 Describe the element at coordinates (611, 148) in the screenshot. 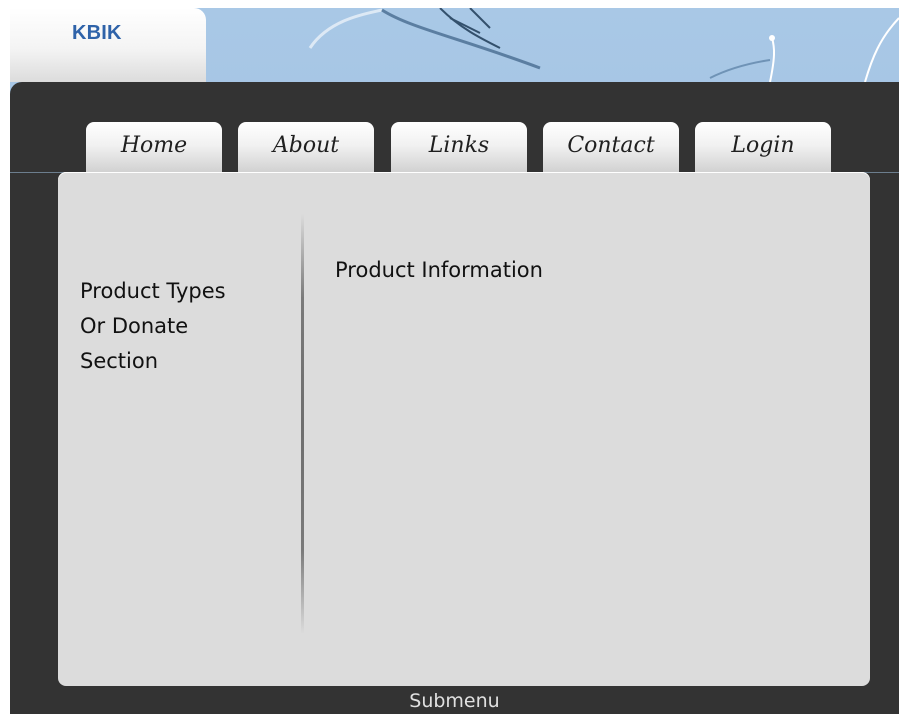

I see `tab-contact: Contact` at that location.